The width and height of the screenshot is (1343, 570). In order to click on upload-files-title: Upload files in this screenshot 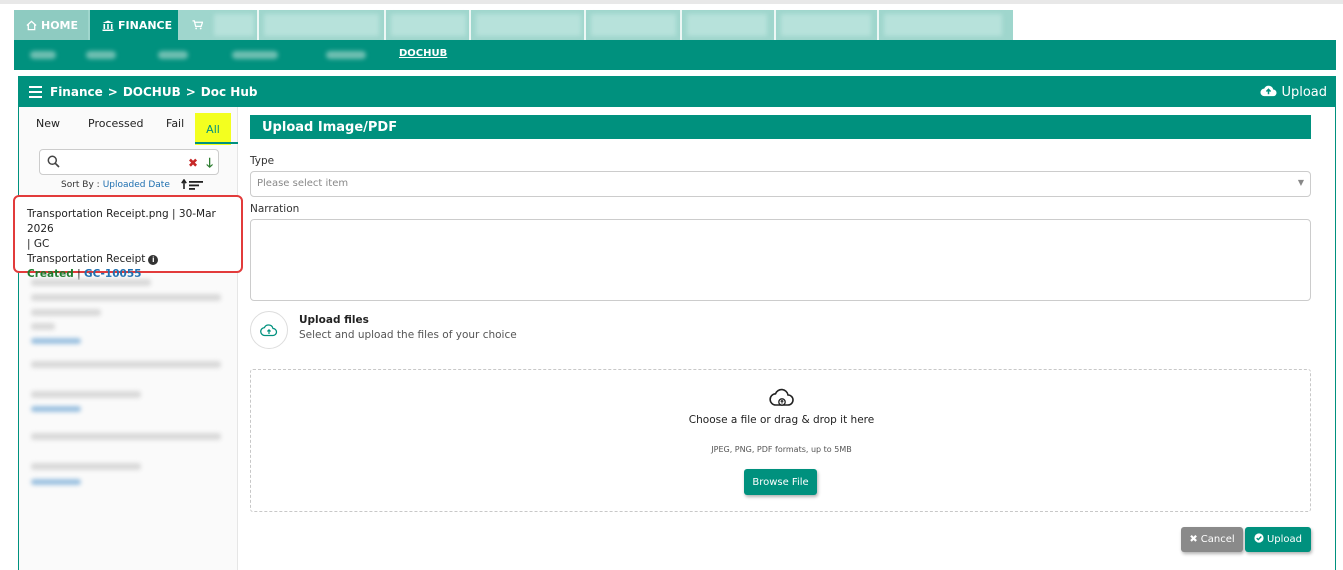, I will do `click(334, 320)`.